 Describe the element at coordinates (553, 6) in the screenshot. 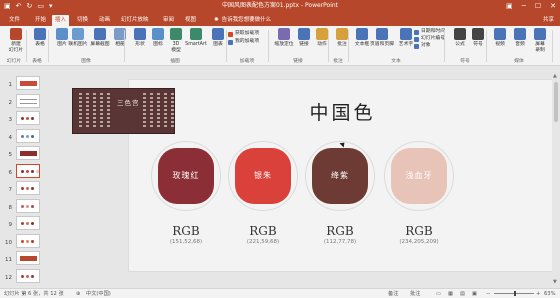

I see `close-icon: ✕` at that location.